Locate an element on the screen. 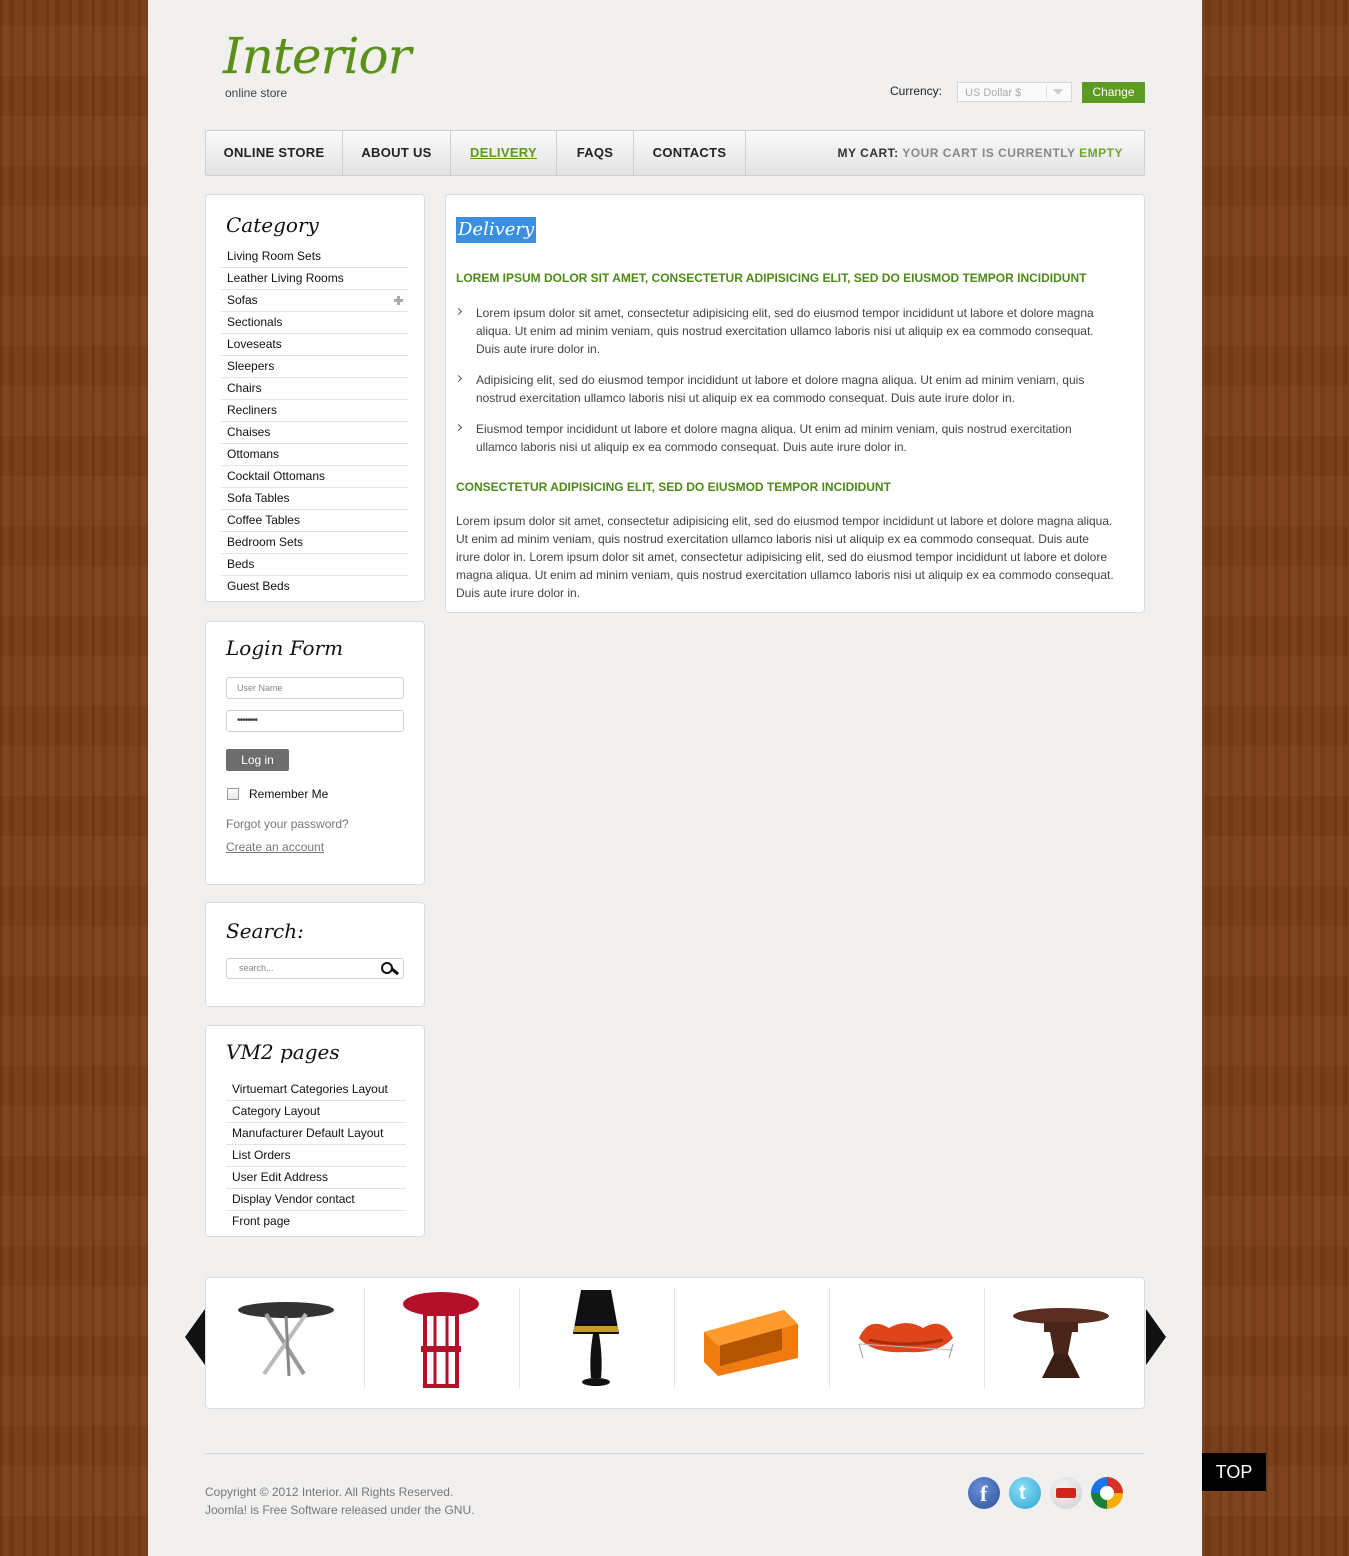 The width and height of the screenshot is (1349, 1556). currency-label: Currency: is located at coordinates (916, 91).